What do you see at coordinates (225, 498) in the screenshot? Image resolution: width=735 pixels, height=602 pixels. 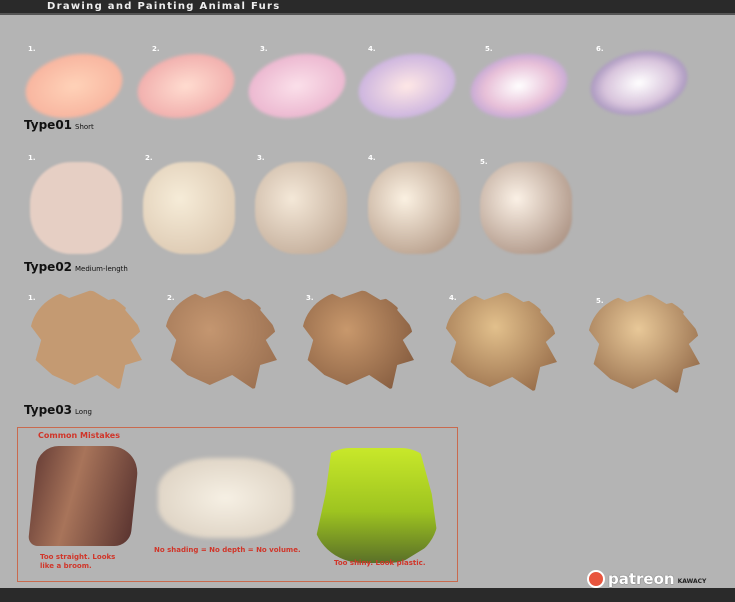 I see `flat-fur-example` at bounding box center [225, 498].